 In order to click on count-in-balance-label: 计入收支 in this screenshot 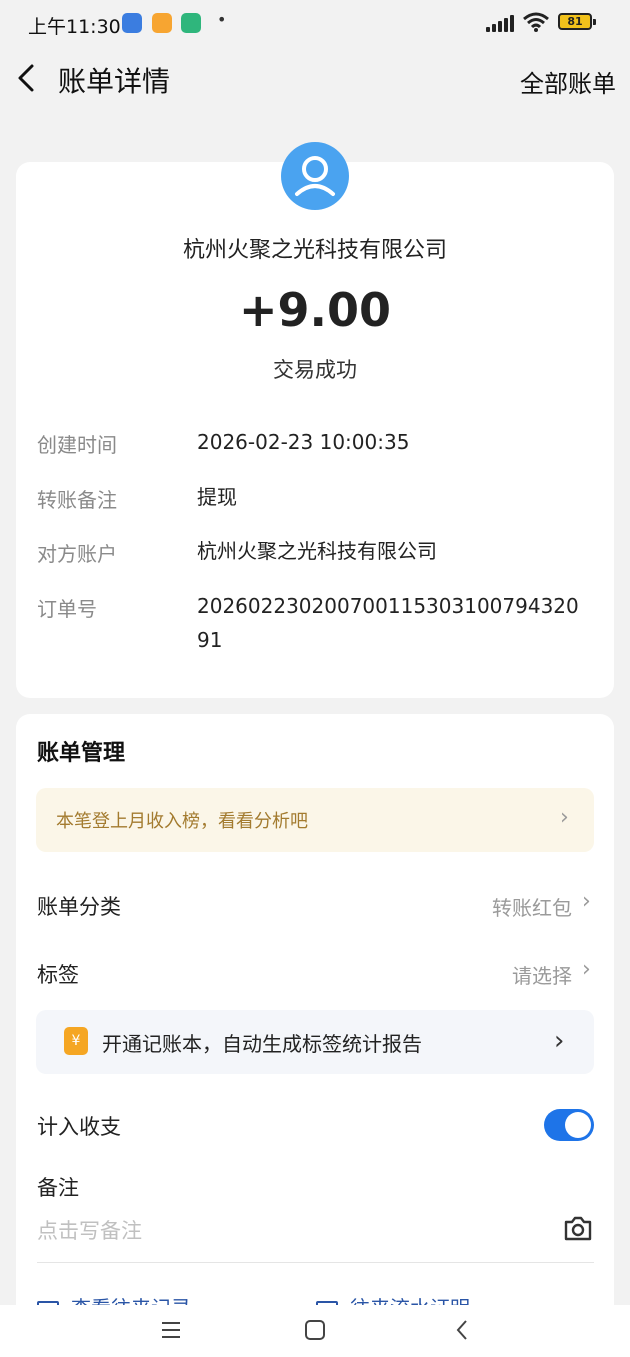, I will do `click(79, 1127)`.